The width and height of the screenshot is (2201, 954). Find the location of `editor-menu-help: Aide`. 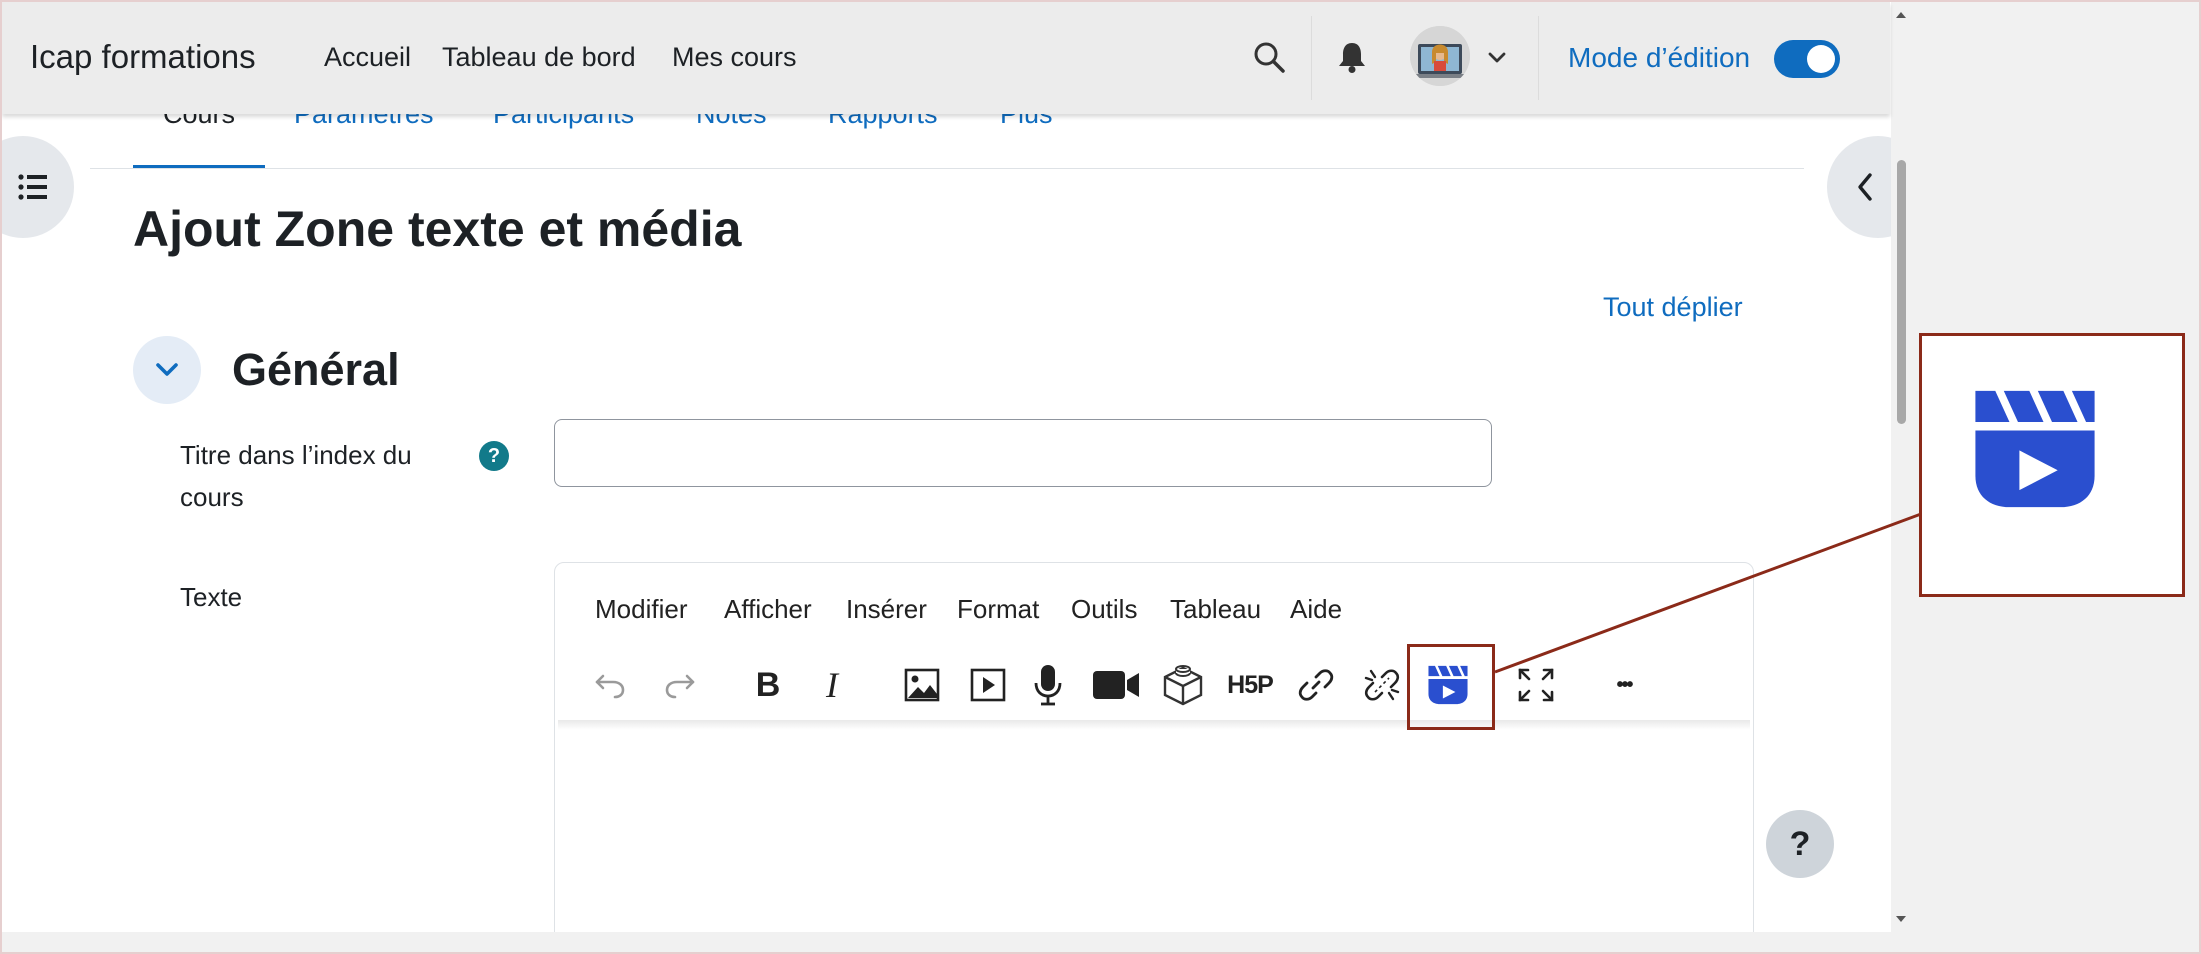

editor-menu-help: Aide is located at coordinates (1316, 609).